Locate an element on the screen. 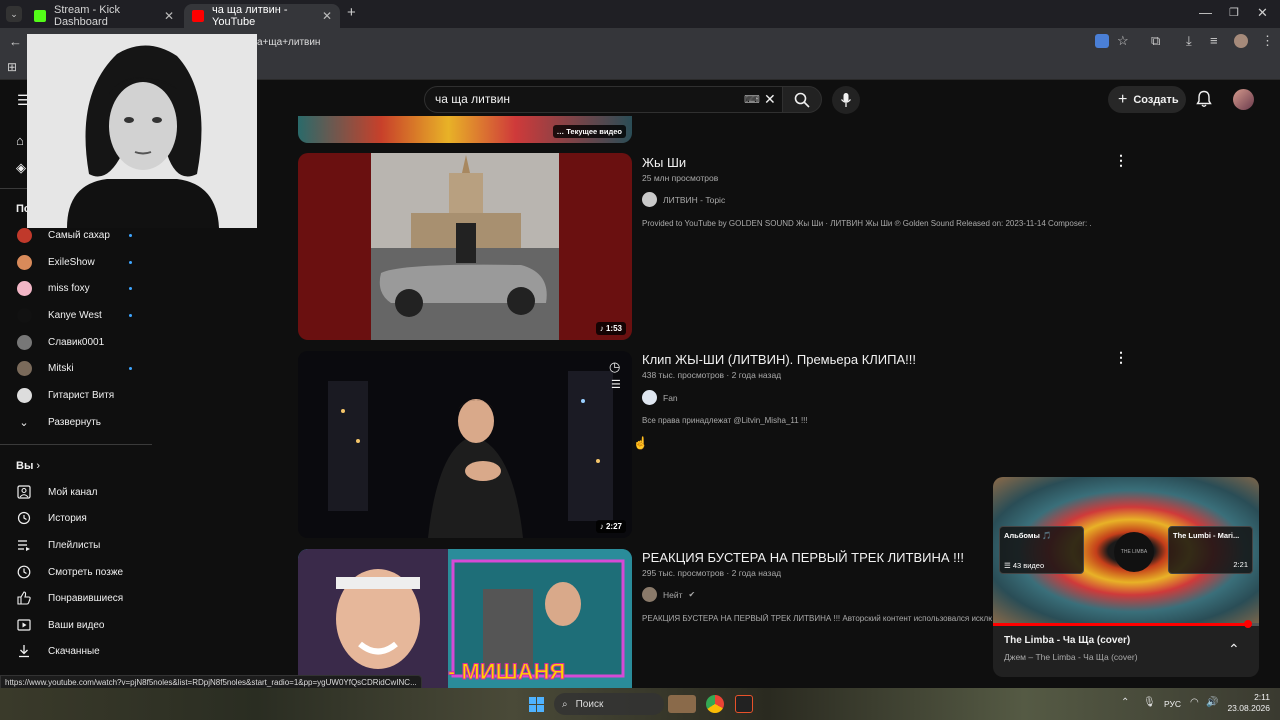 The height and width of the screenshot is (720, 1280). progress-knob is located at coordinates (1248, 624).